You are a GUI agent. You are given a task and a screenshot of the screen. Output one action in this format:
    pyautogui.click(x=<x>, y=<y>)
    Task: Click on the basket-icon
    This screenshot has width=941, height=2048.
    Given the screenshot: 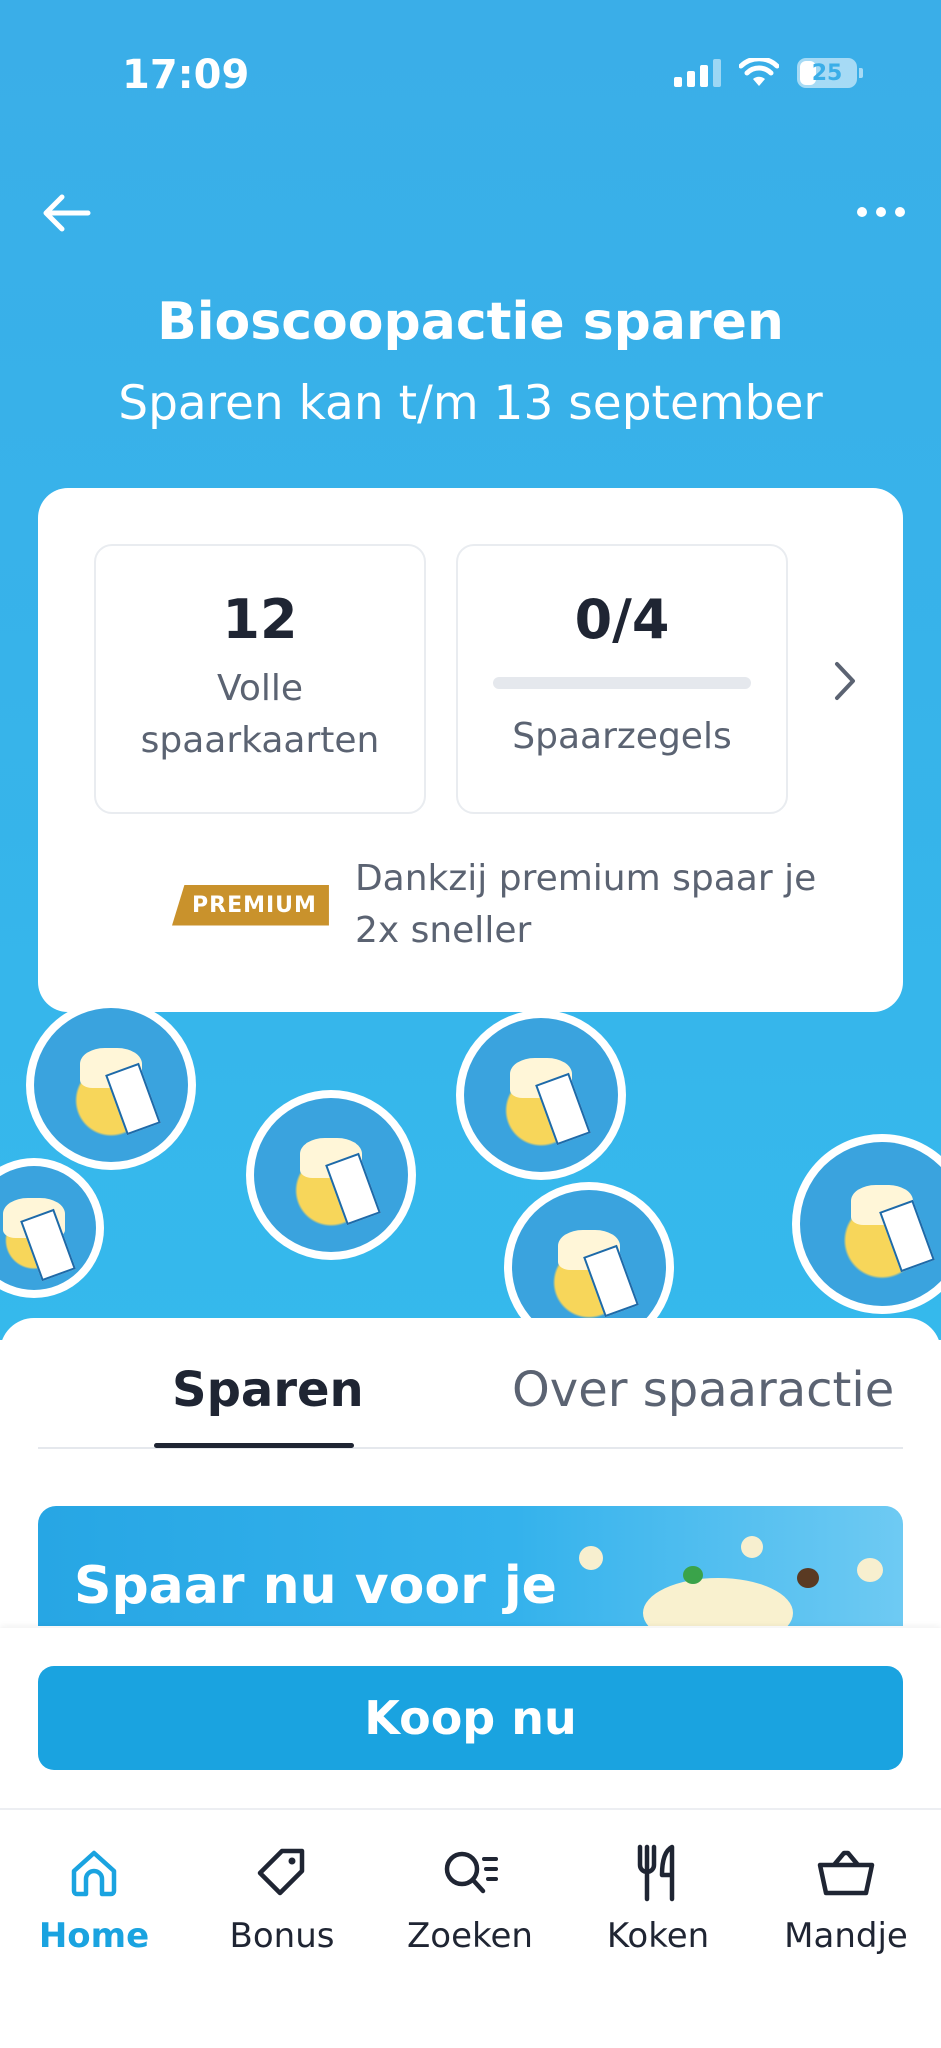 What is the action you would take?
    pyautogui.click(x=846, y=1873)
    